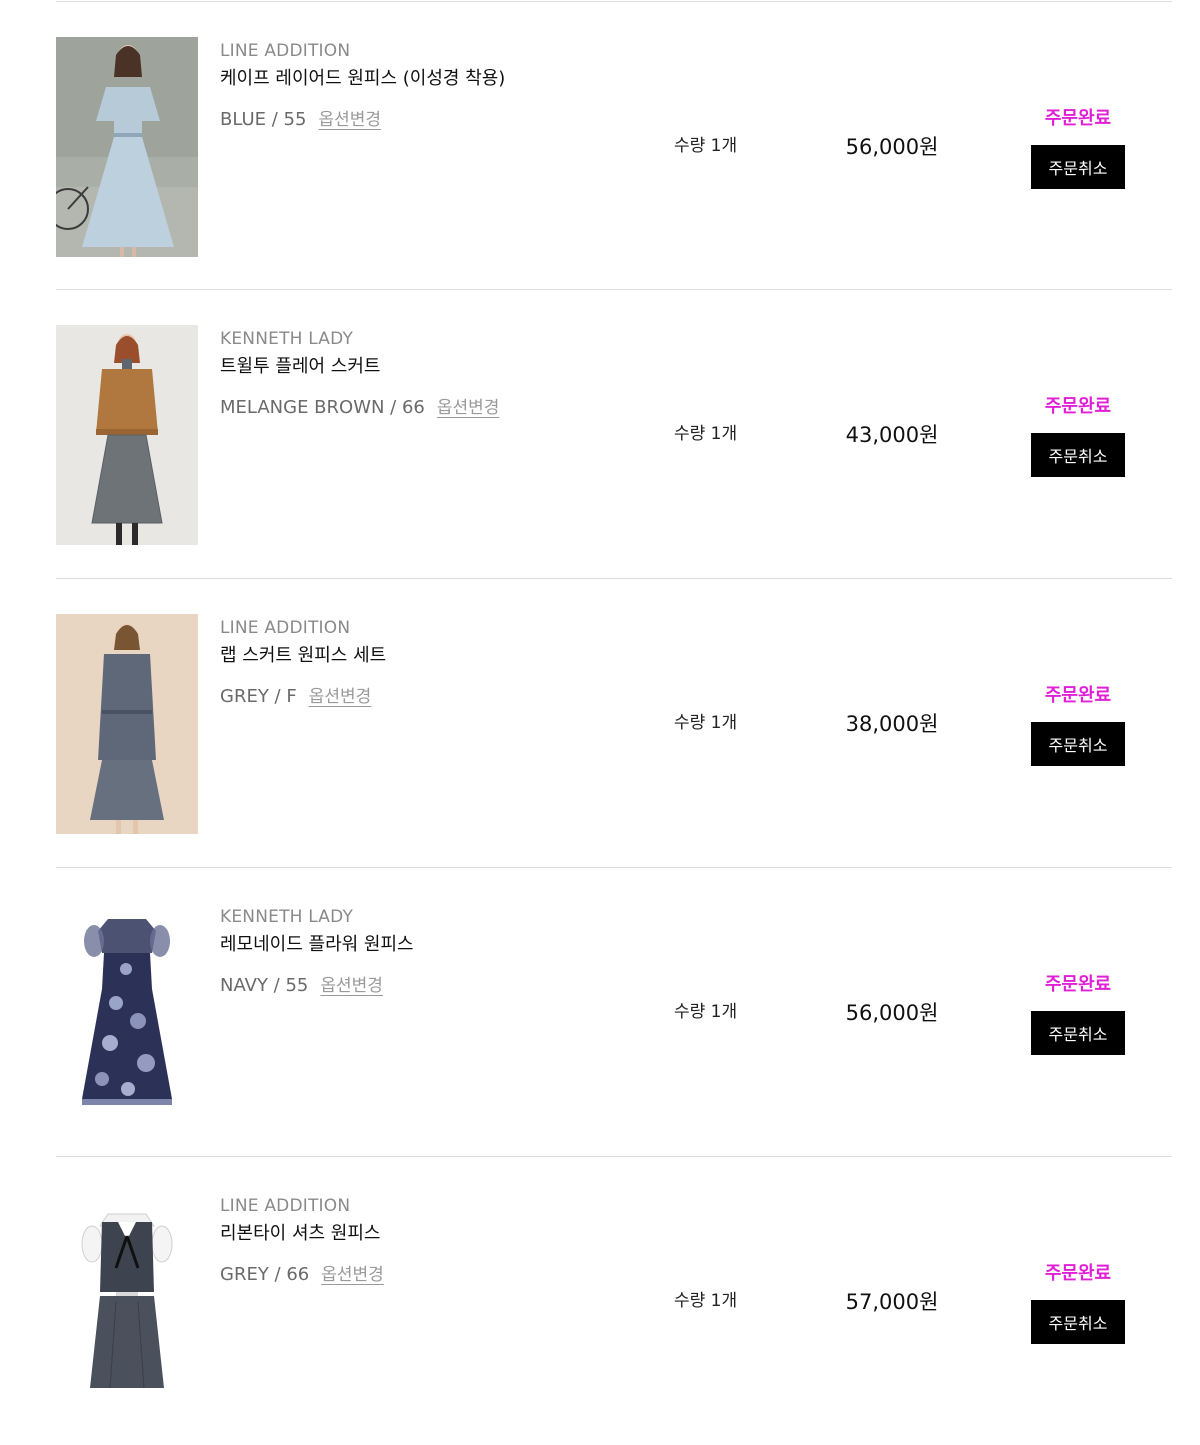 This screenshot has height=1445, width=1200. I want to click on price: 57,000원, so click(892, 1302).